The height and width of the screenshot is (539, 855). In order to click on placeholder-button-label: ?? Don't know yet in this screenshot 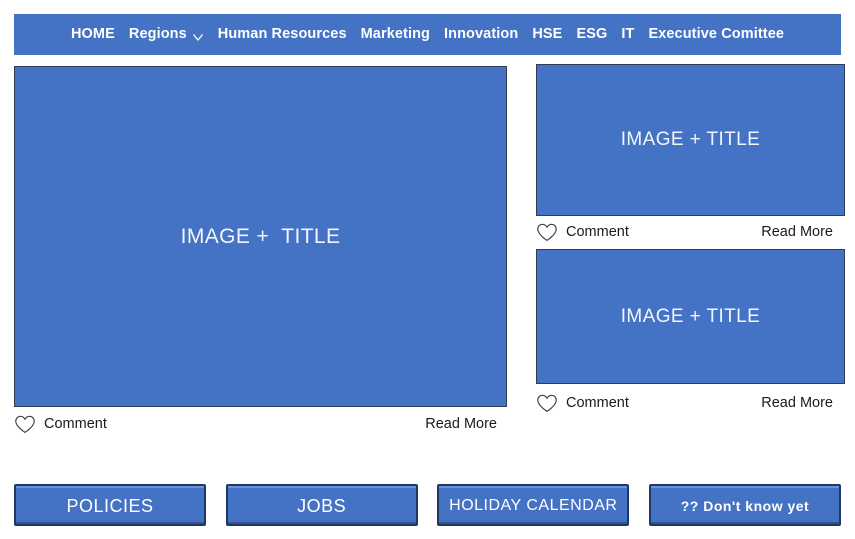, I will do `click(745, 506)`.